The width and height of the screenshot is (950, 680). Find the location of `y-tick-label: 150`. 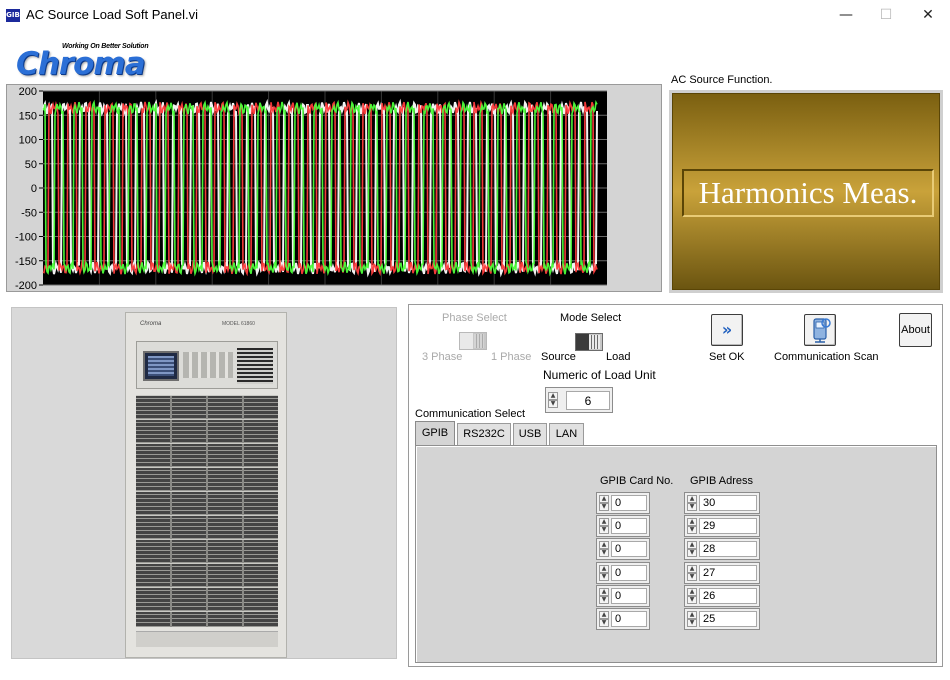

y-tick-label: 150 is located at coordinates (28, 116).